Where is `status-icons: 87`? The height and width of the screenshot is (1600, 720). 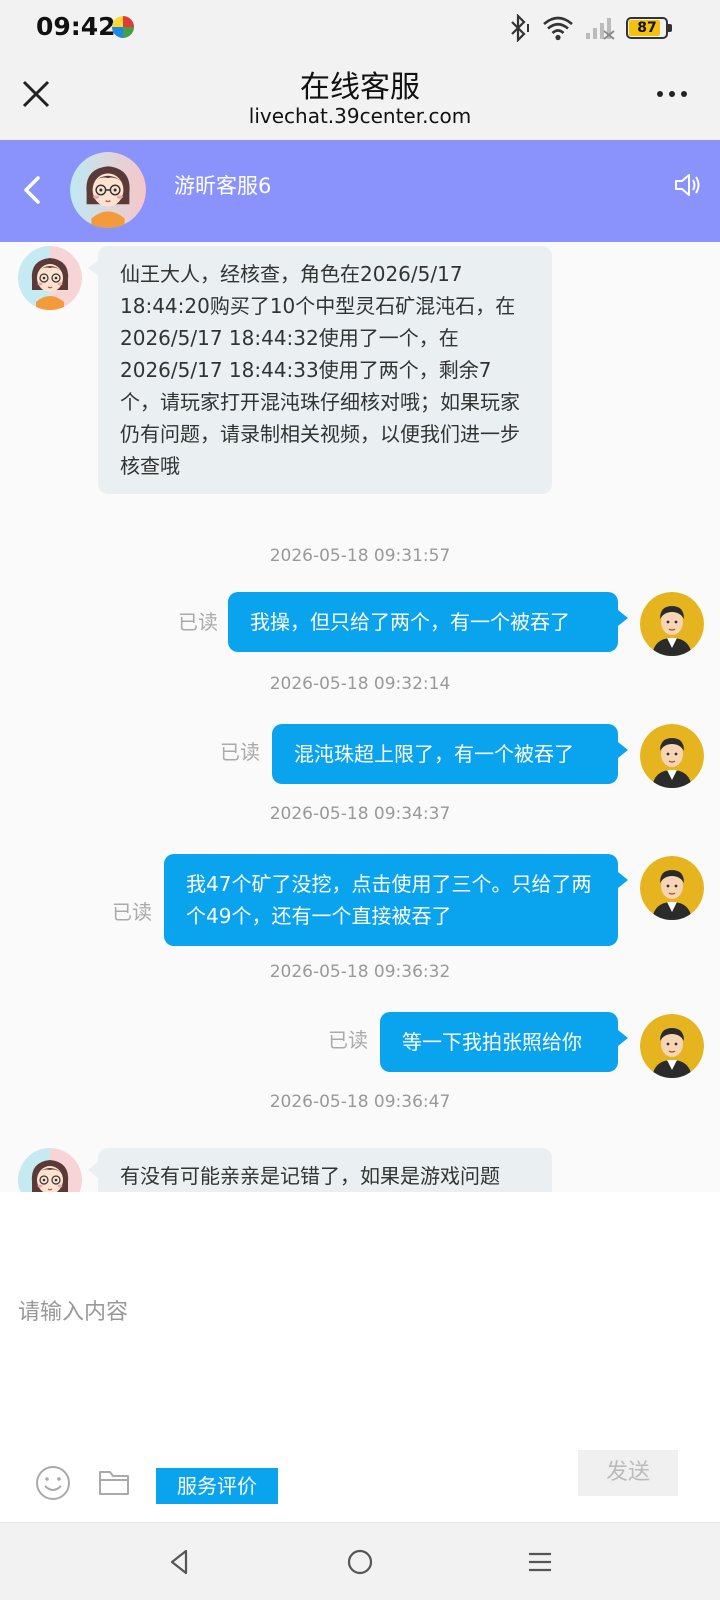
status-icons: 87 is located at coordinates (589, 28).